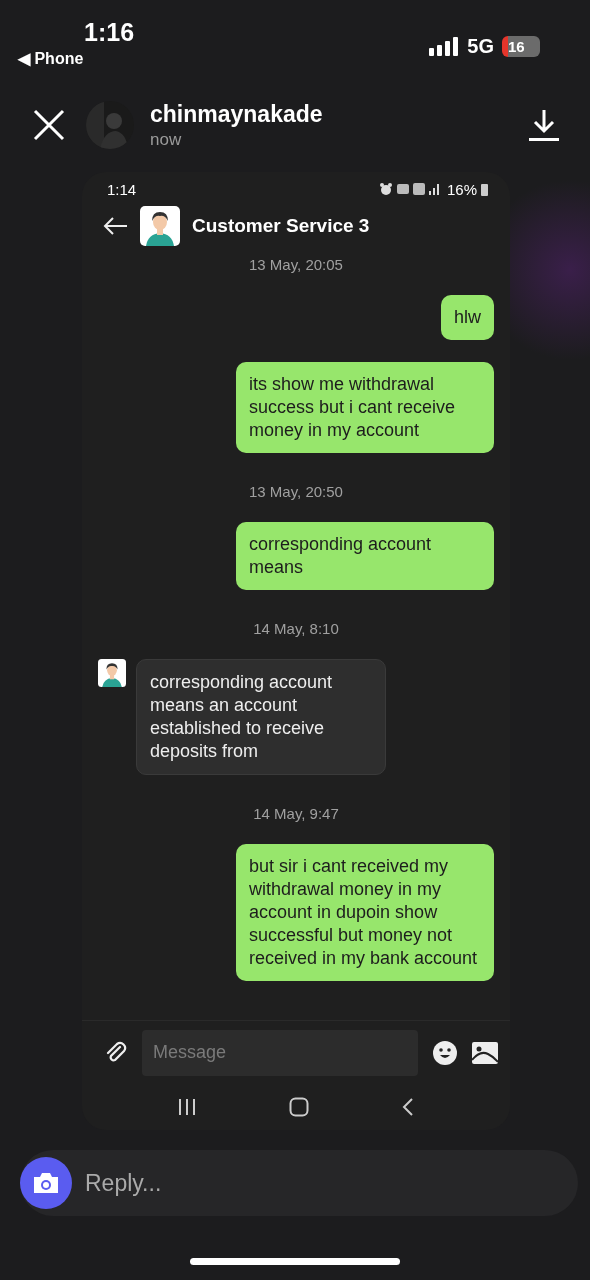  I want to click on sent-message: hlw, so click(467, 317).